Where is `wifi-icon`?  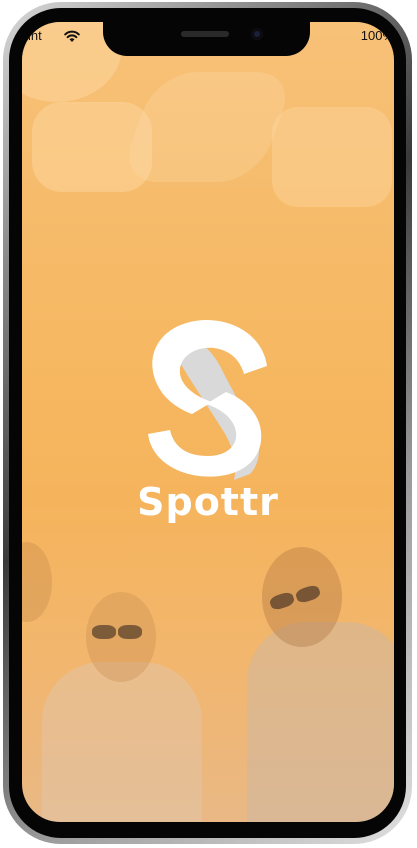
wifi-icon is located at coordinates (72, 36).